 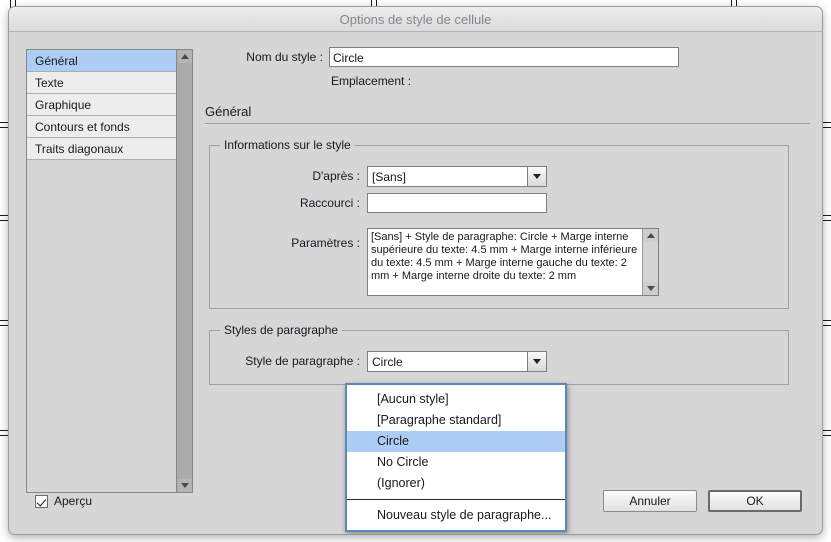 I want to click on location-row: Emplacement :, so click(x=507, y=81).